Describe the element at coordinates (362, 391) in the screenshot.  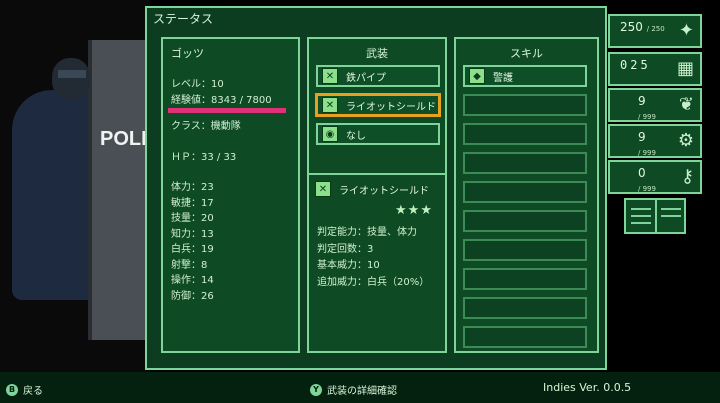
I see `equip-detail-label: 武装の詳細確認` at that location.